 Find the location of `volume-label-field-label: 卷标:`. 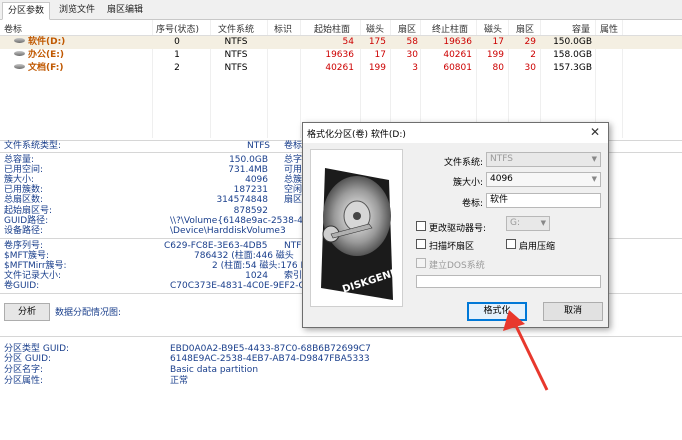

volume-label-field-label: 卷标: is located at coordinates (472, 204).